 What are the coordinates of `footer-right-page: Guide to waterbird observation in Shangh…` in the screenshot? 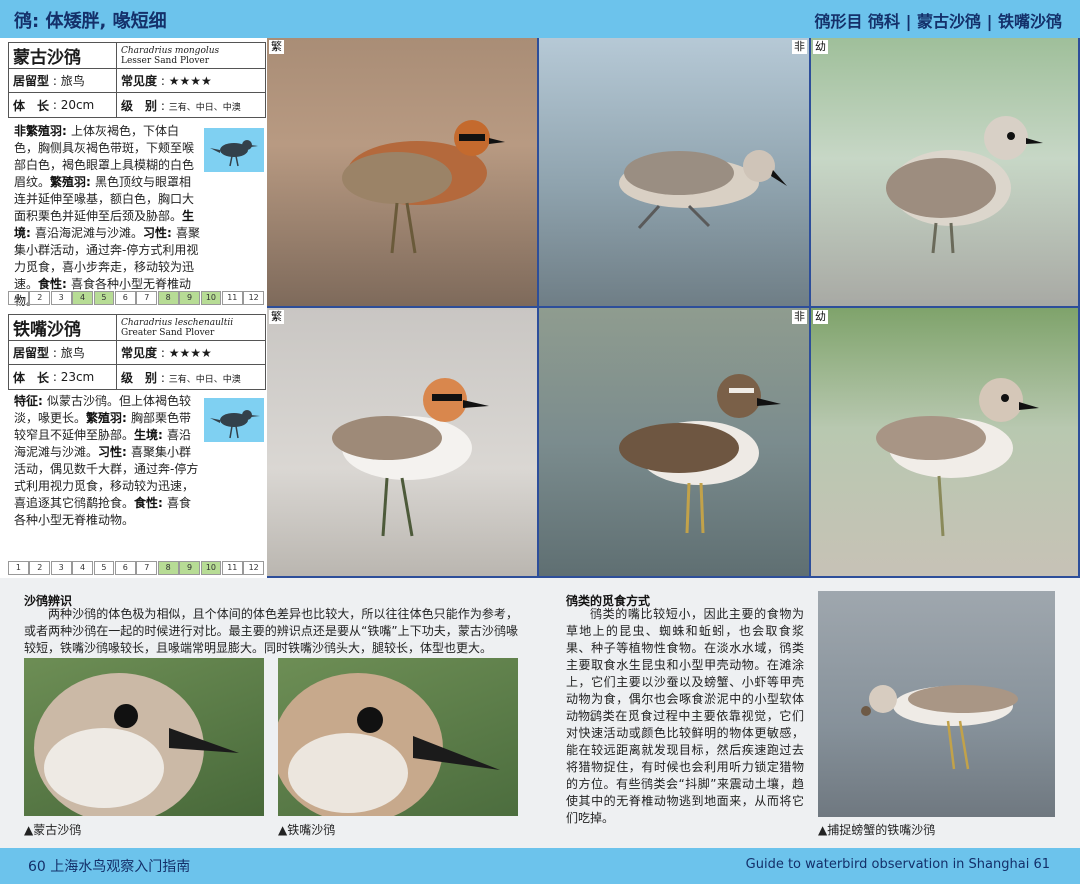 It's located at (897, 864).